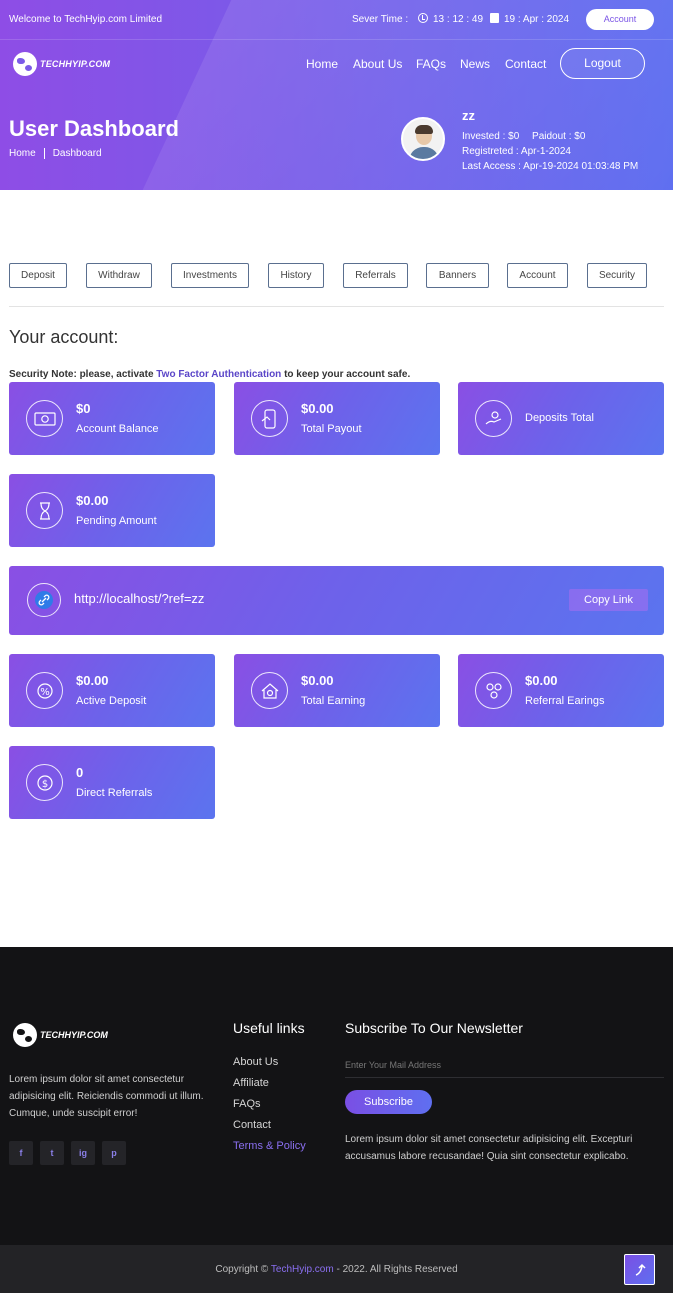 The height and width of the screenshot is (1293, 673). Describe the element at coordinates (333, 701) in the screenshot. I see `total-earning-label: Total Earning` at that location.